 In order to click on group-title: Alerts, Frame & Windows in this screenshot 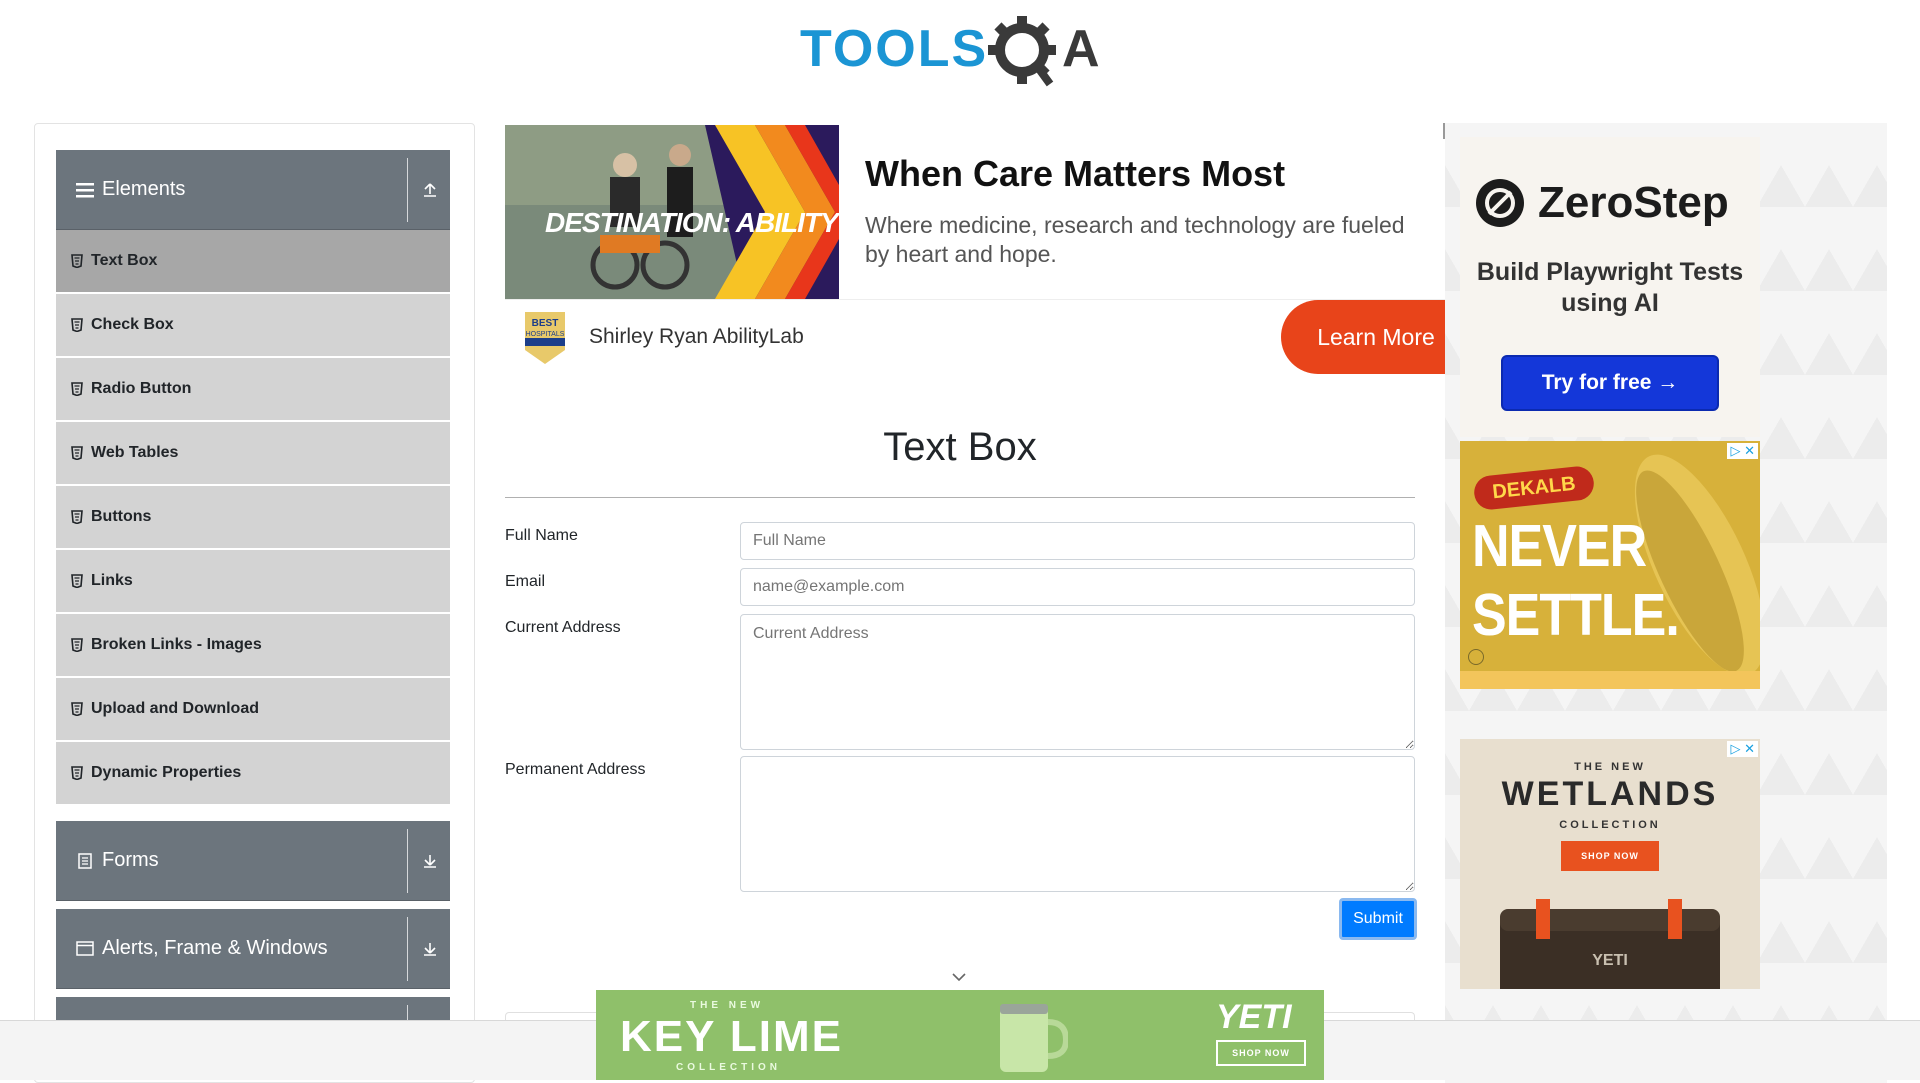, I will do `click(215, 948)`.